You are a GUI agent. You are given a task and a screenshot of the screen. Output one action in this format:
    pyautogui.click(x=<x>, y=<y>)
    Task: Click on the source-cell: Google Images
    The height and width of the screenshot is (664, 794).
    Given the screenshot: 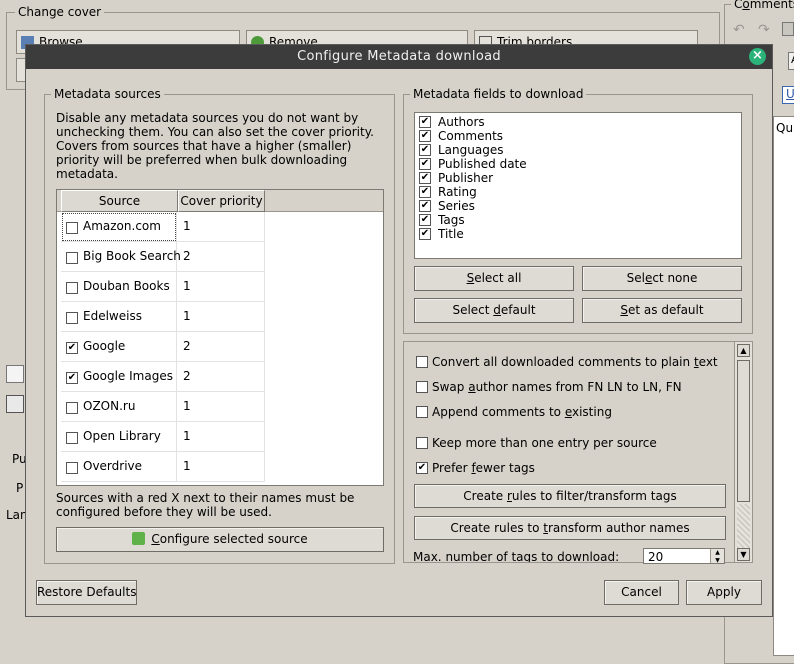 What is the action you would take?
    pyautogui.click(x=119, y=377)
    